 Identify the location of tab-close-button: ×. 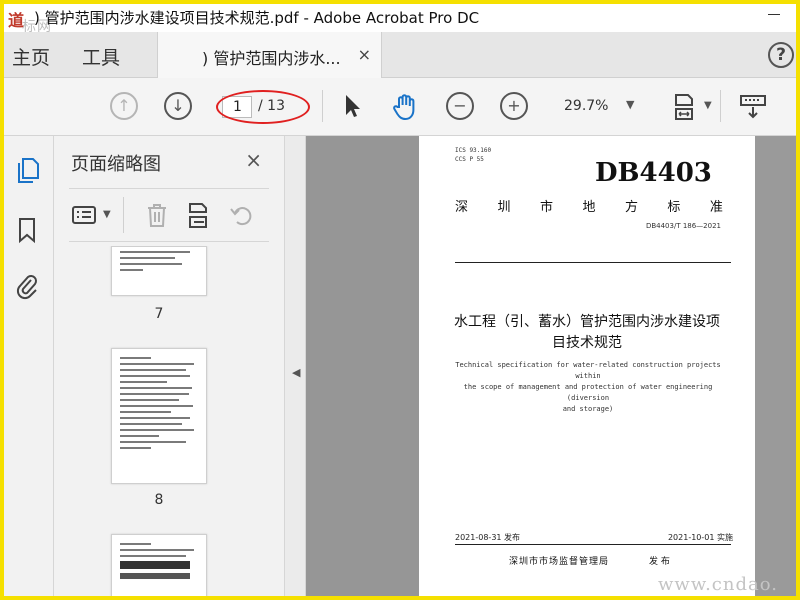
(364, 54).